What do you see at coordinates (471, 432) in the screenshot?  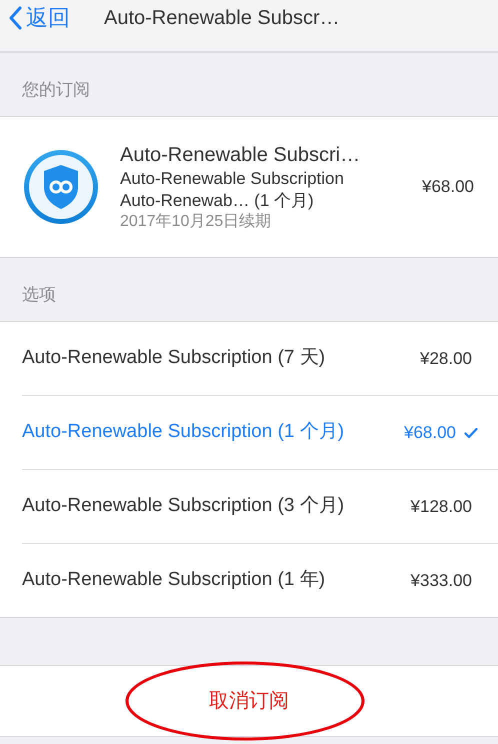 I see `checkmark-icon` at bounding box center [471, 432].